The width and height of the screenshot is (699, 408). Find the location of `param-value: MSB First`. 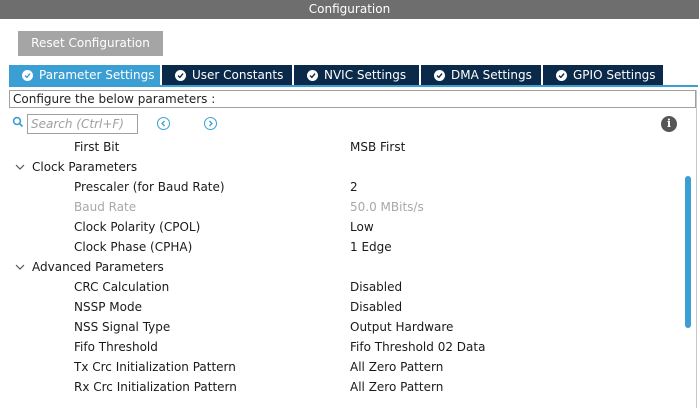

param-value: MSB First is located at coordinates (377, 147).